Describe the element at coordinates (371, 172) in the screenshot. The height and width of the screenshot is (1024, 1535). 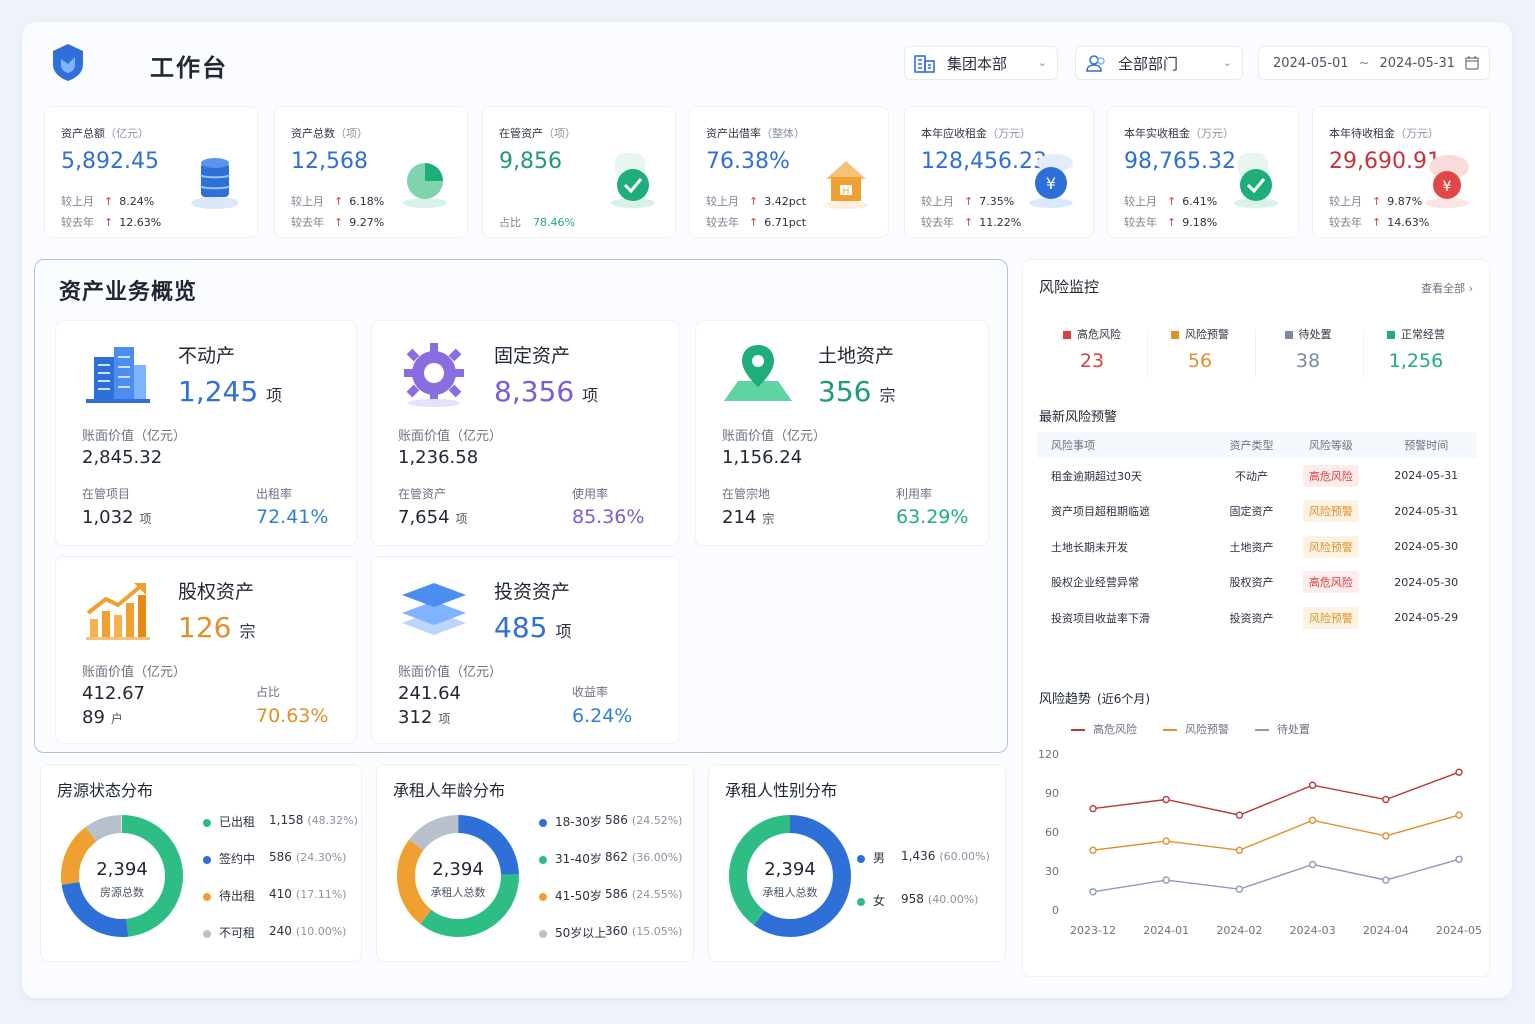
I see `kpi-card: 资产总数（项） 12,568 较上月 ↑ 6.18% 较去年 ↑ 9.27%` at that location.